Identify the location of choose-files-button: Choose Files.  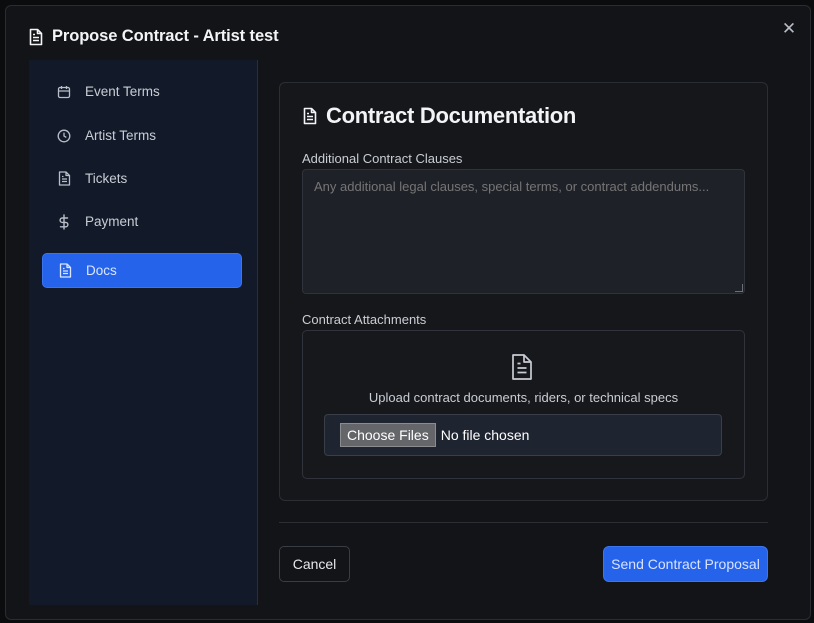
(388, 435).